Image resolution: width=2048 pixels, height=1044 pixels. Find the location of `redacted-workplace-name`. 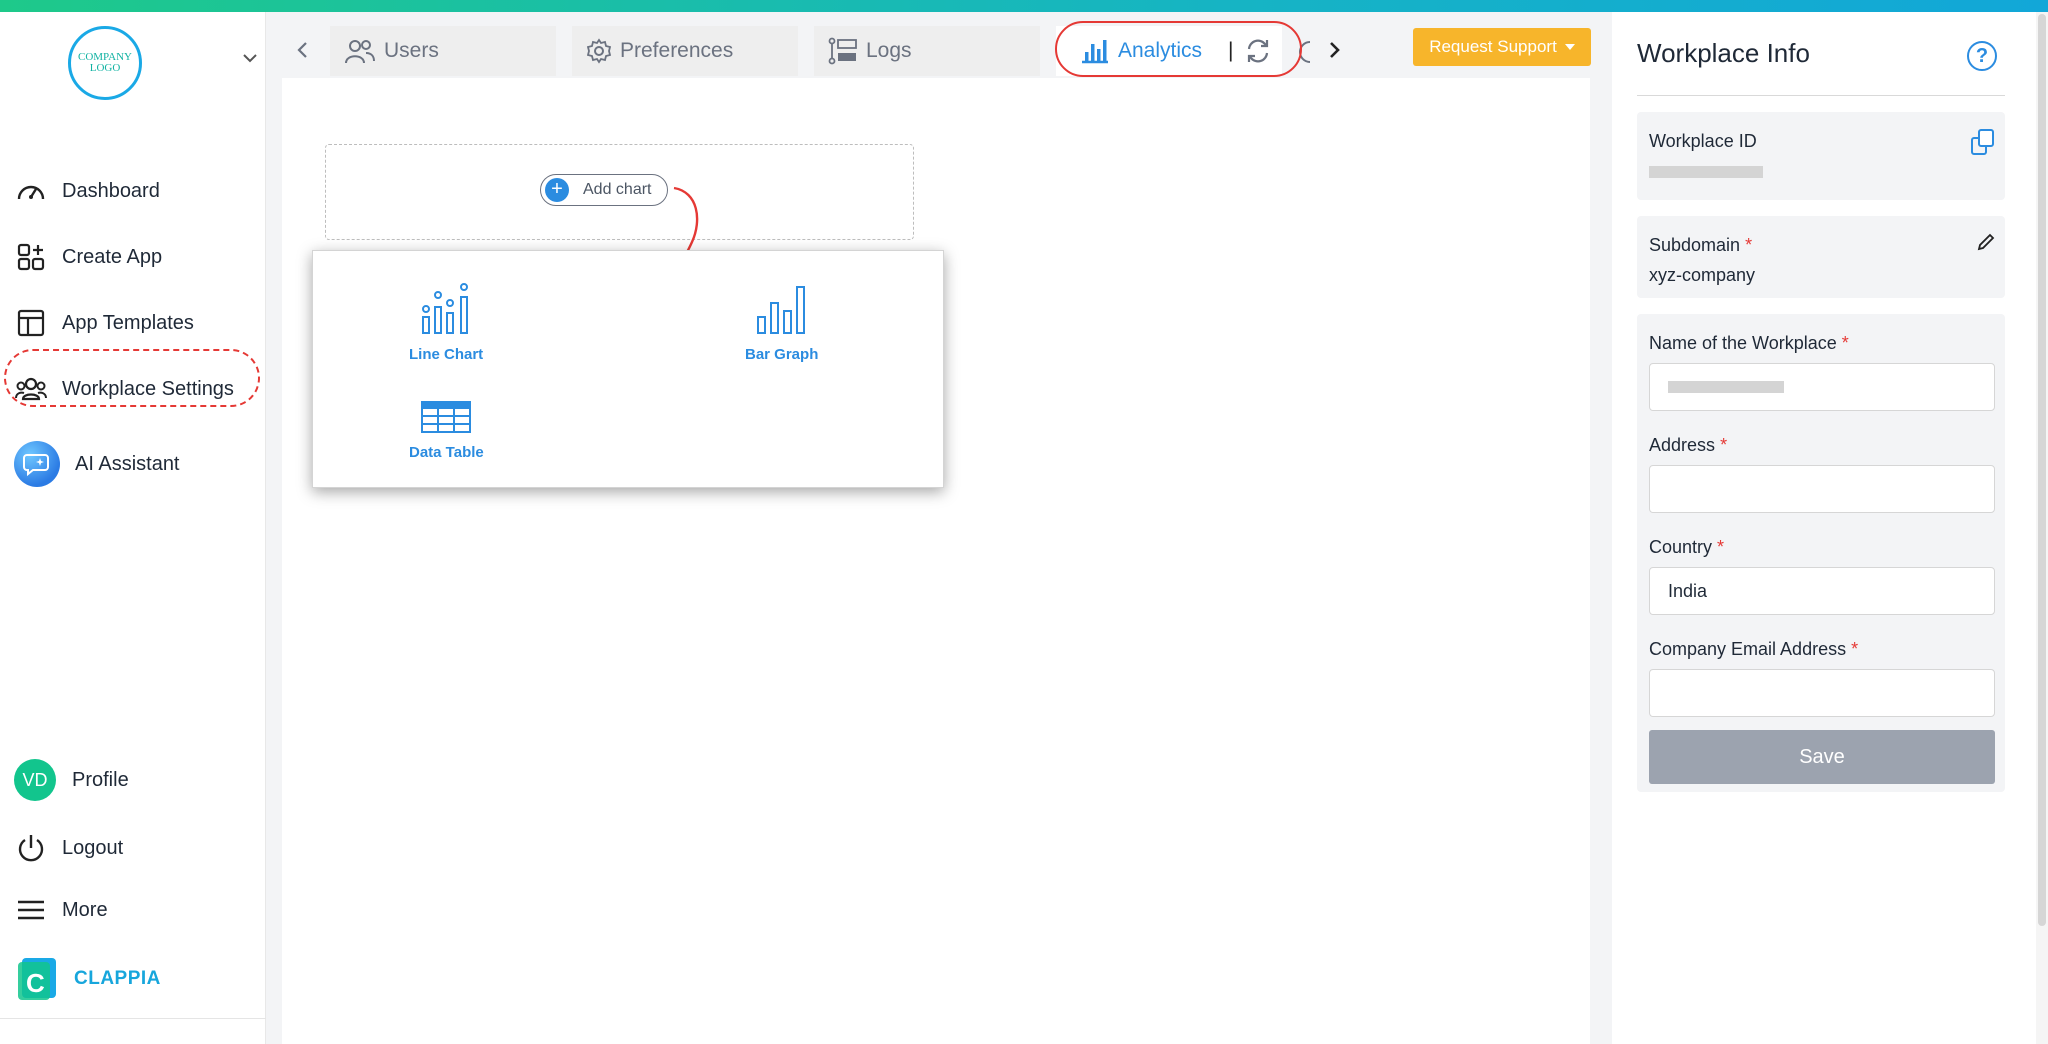

redacted-workplace-name is located at coordinates (1726, 387).